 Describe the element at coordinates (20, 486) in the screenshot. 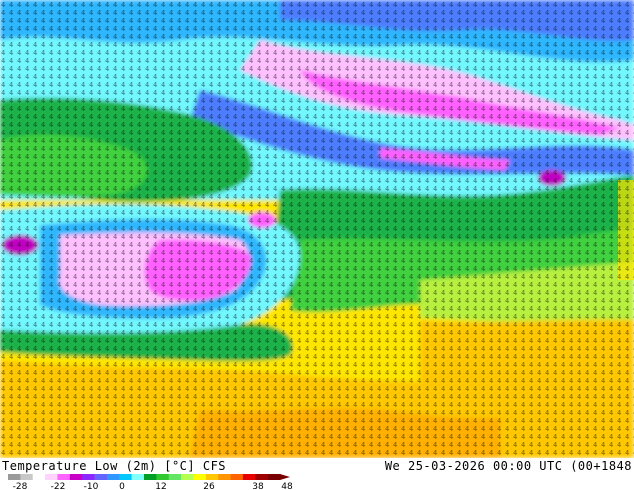

I see `colorbar-tick-label: -28` at that location.